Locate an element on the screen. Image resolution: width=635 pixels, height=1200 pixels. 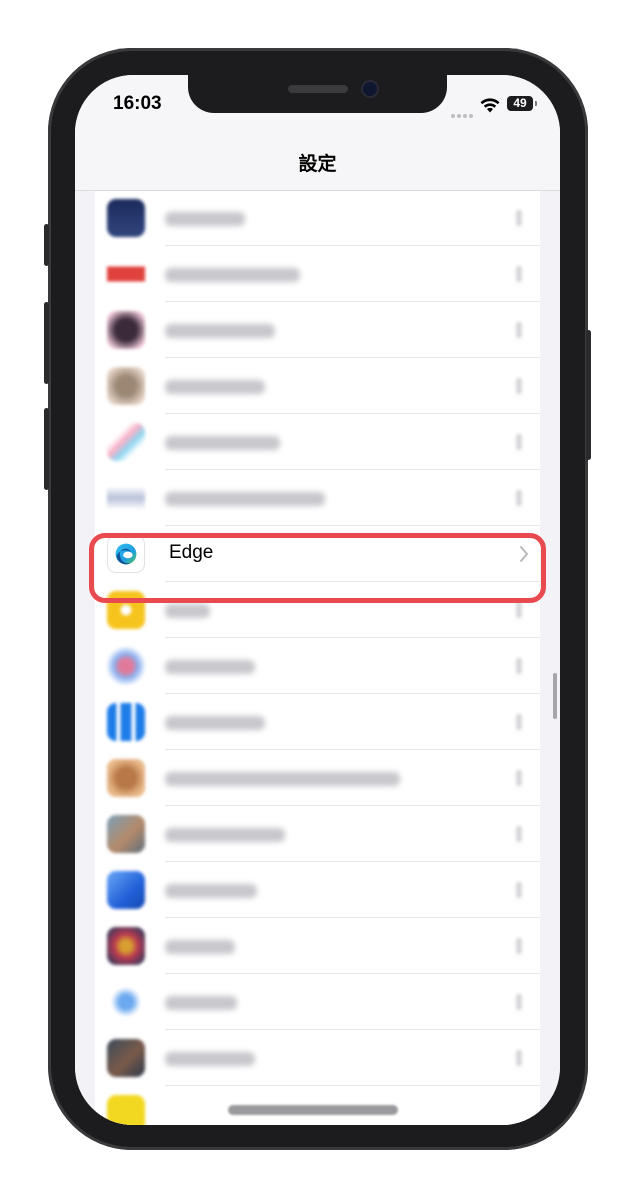
page-title: 設定 is located at coordinates (317, 164).